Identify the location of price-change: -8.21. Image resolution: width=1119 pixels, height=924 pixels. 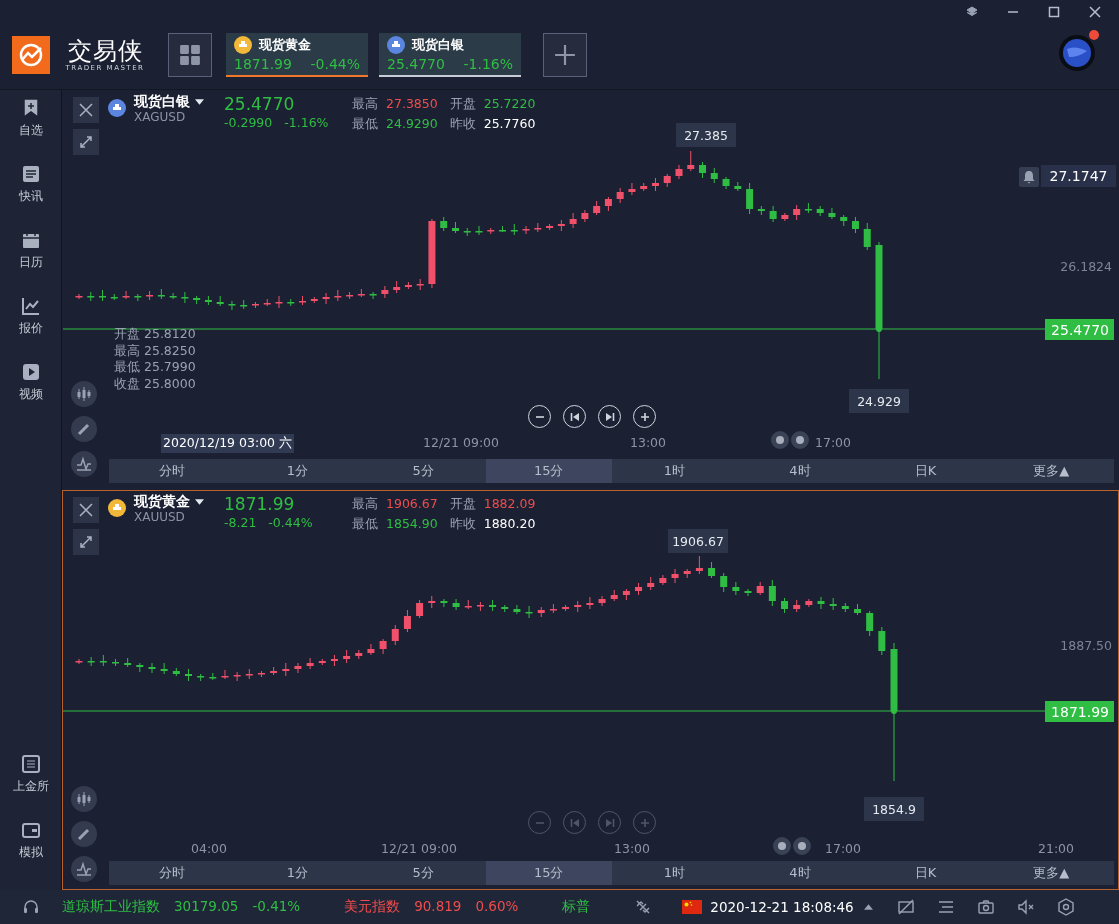
(240, 522).